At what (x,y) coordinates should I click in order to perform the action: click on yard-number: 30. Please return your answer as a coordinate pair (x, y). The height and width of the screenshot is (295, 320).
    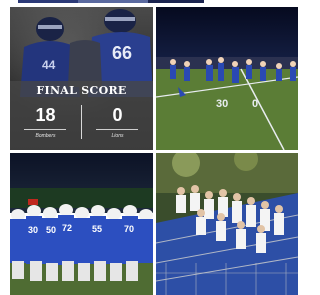
    Looking at the image, I should click on (222, 104).